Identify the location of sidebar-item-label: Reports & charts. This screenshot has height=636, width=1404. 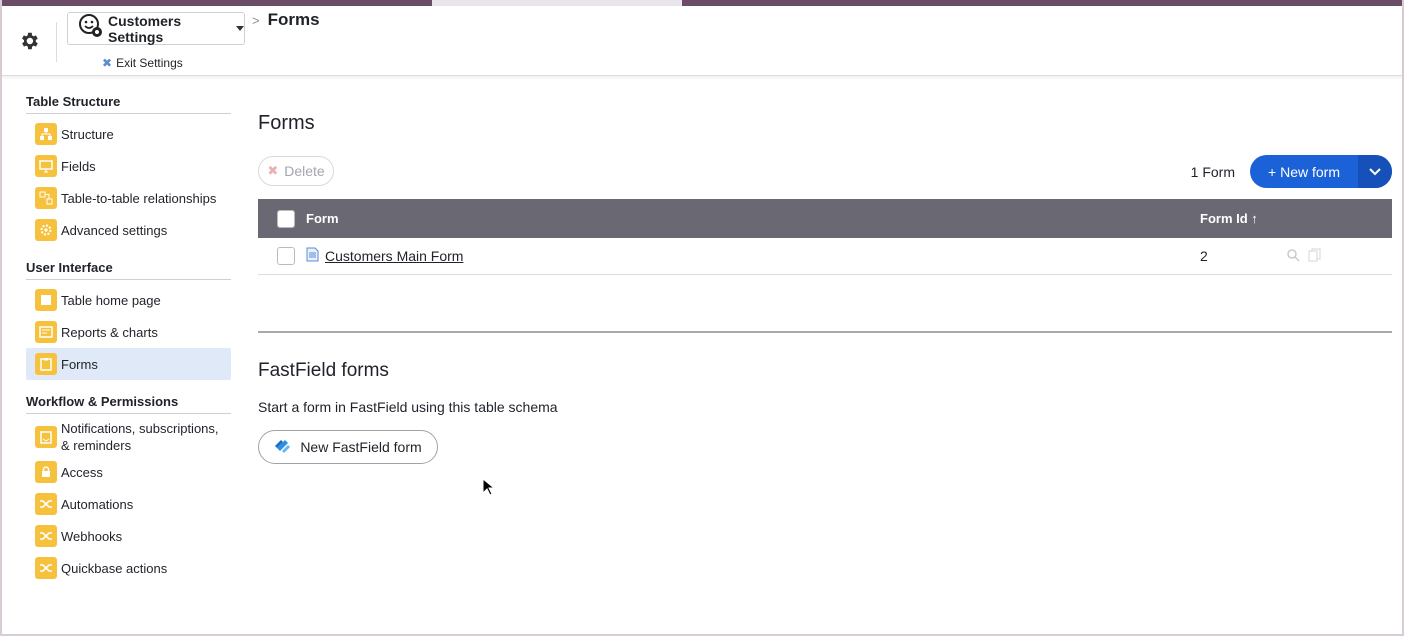
(109, 332).